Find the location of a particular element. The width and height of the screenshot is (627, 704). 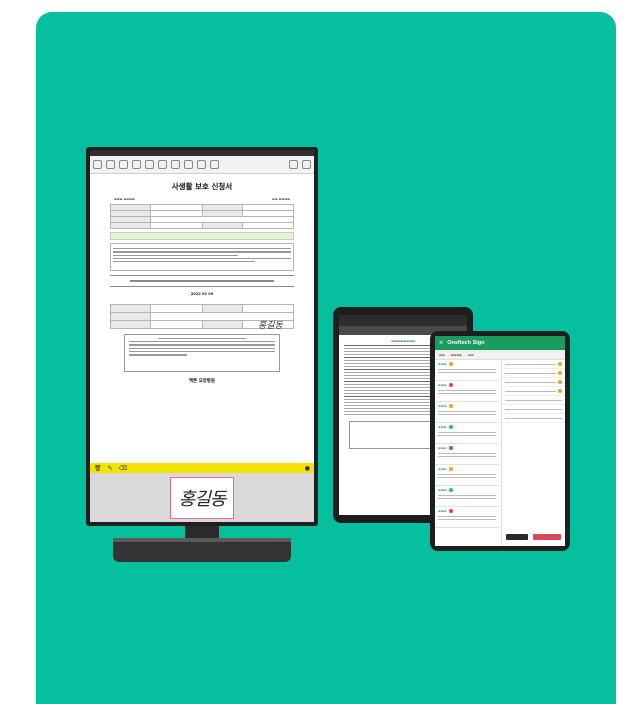

send-icon is located at coordinates (293, 164).